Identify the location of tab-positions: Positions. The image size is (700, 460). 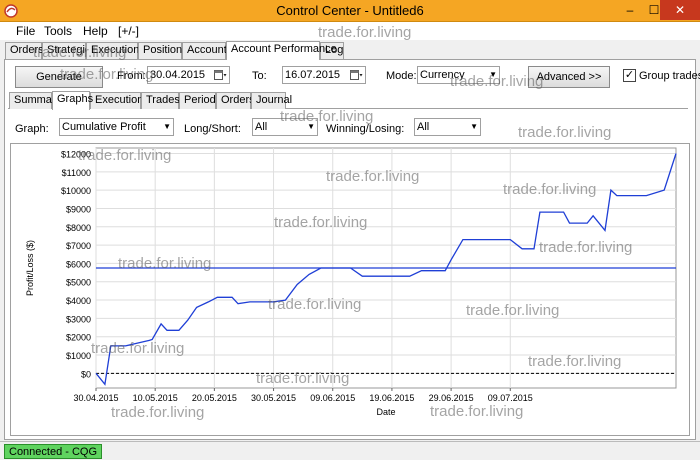
(163, 50).